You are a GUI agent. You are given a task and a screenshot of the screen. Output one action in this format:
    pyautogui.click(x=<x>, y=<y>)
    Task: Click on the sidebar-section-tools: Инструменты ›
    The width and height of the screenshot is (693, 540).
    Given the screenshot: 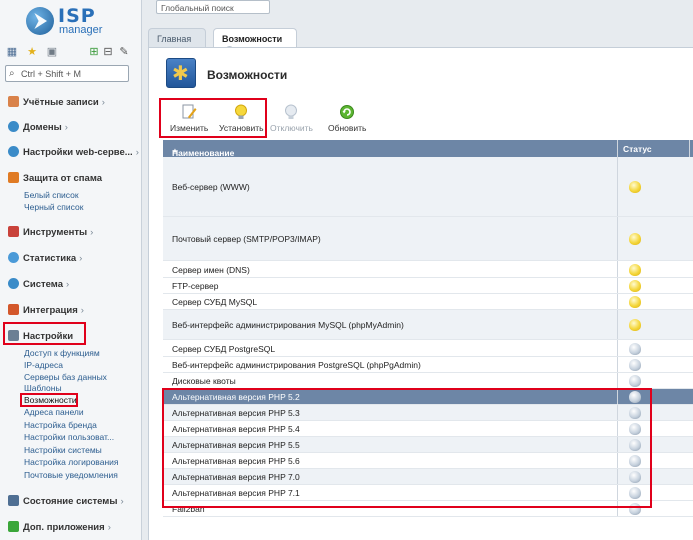 What is the action you would take?
    pyautogui.click(x=50, y=232)
    